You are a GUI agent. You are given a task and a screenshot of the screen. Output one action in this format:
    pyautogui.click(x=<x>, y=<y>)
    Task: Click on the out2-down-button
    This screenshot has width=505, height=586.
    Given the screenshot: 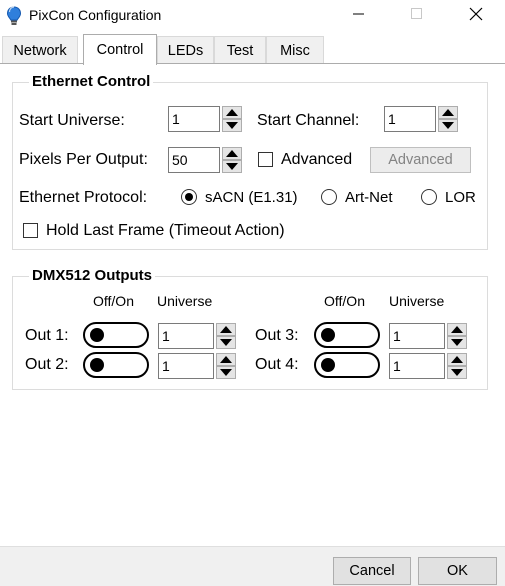 What is the action you would take?
    pyautogui.click(x=226, y=372)
    